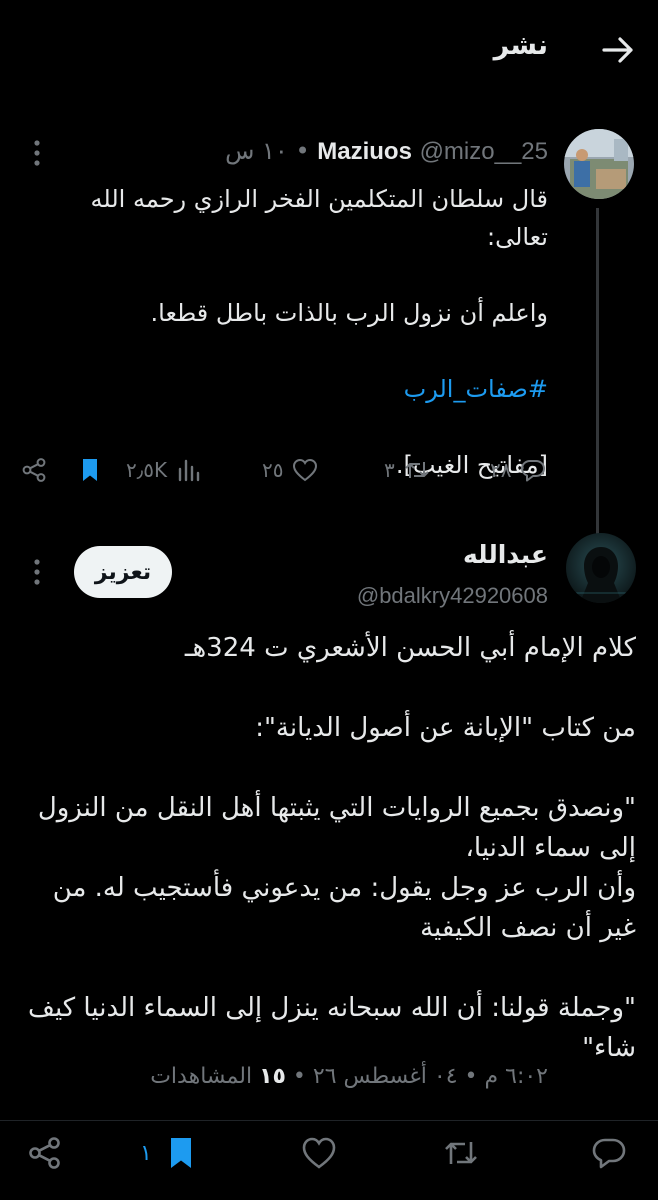  I want to click on retweets-count: ٣, so click(389, 470).